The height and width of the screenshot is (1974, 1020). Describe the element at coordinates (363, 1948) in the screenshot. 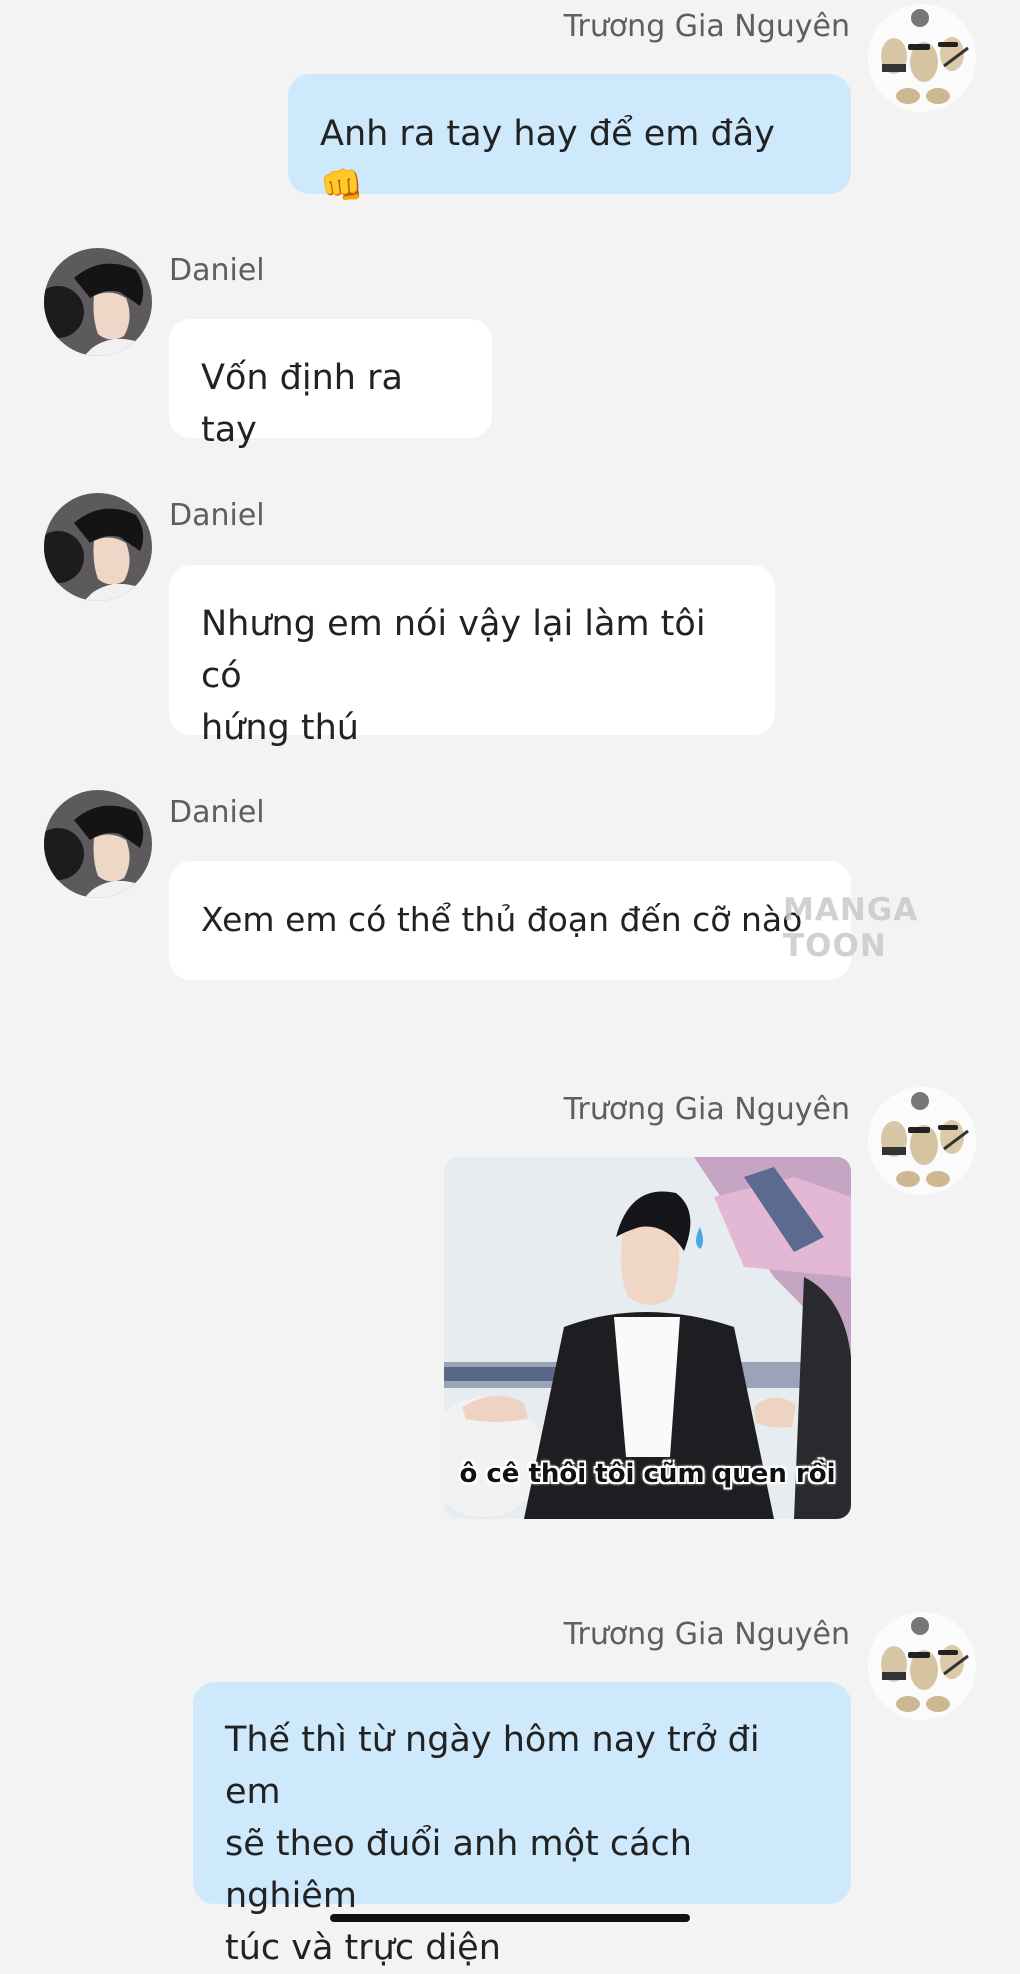

I see `message-text-line: túc và trực diện` at that location.